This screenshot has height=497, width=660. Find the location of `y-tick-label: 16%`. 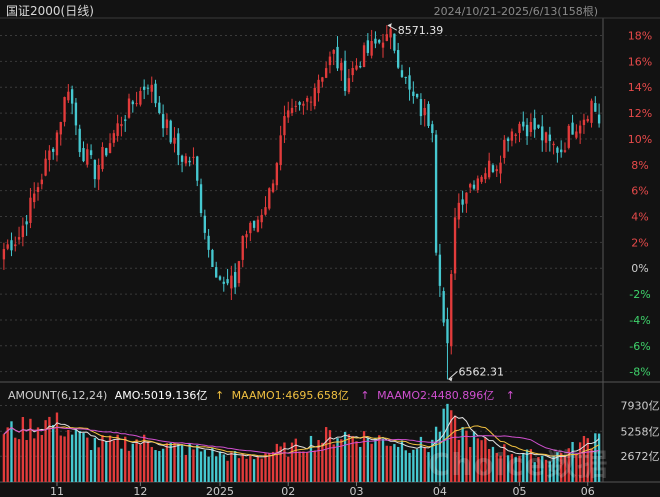

y-tick-label: 16% is located at coordinates (640, 61).